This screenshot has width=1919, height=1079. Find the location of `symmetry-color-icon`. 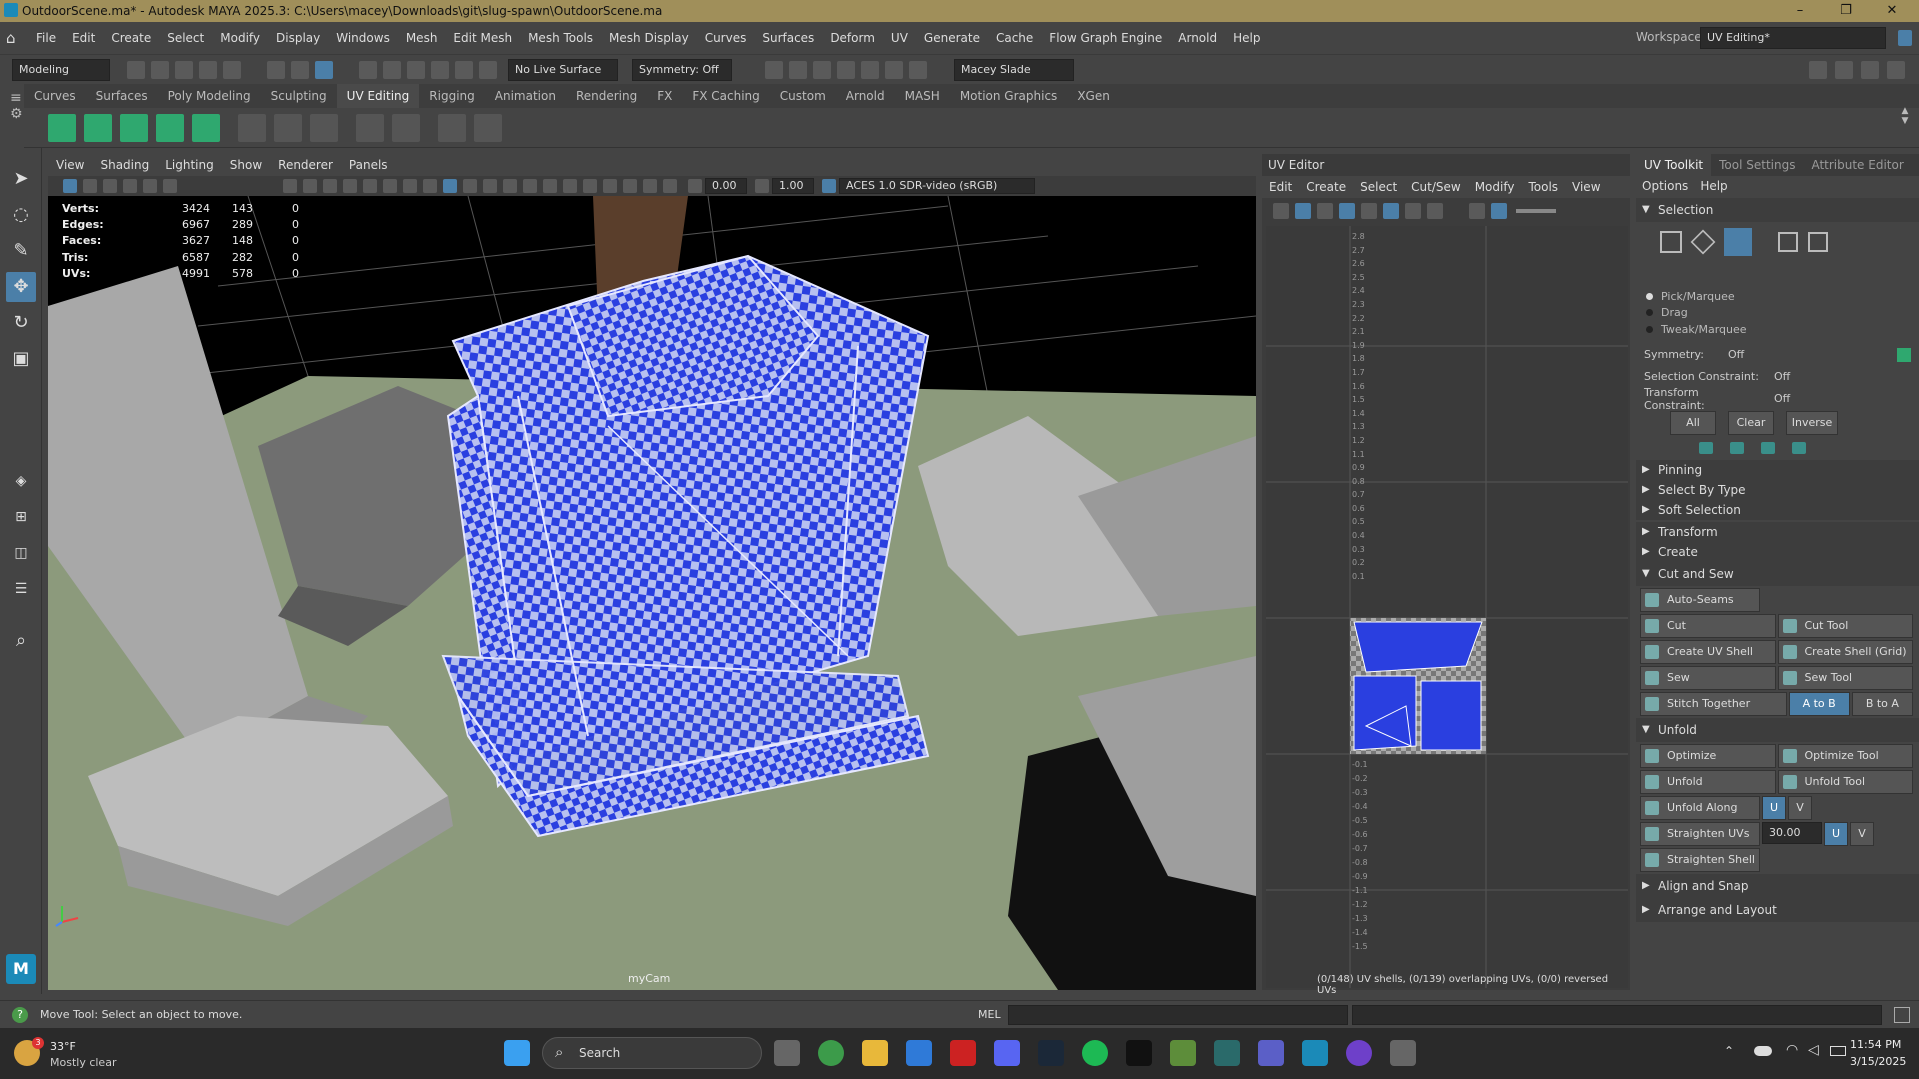

symmetry-color-icon is located at coordinates (1904, 354).